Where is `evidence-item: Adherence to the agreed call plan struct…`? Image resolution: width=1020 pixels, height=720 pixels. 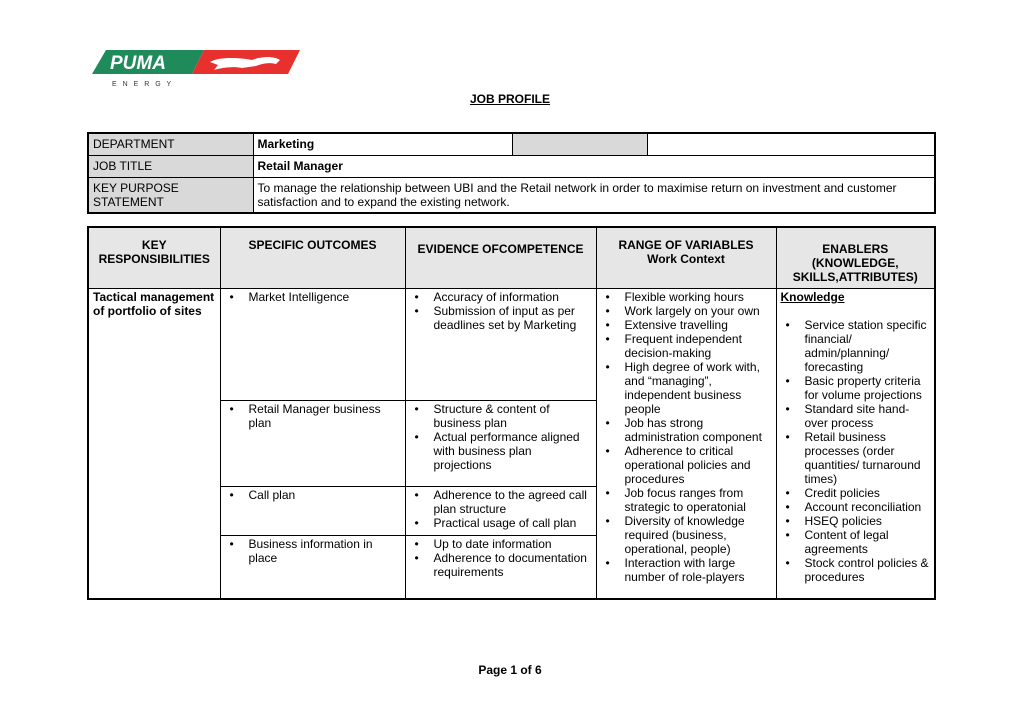 evidence-item: Adherence to the agreed call plan struct… is located at coordinates (501, 502).